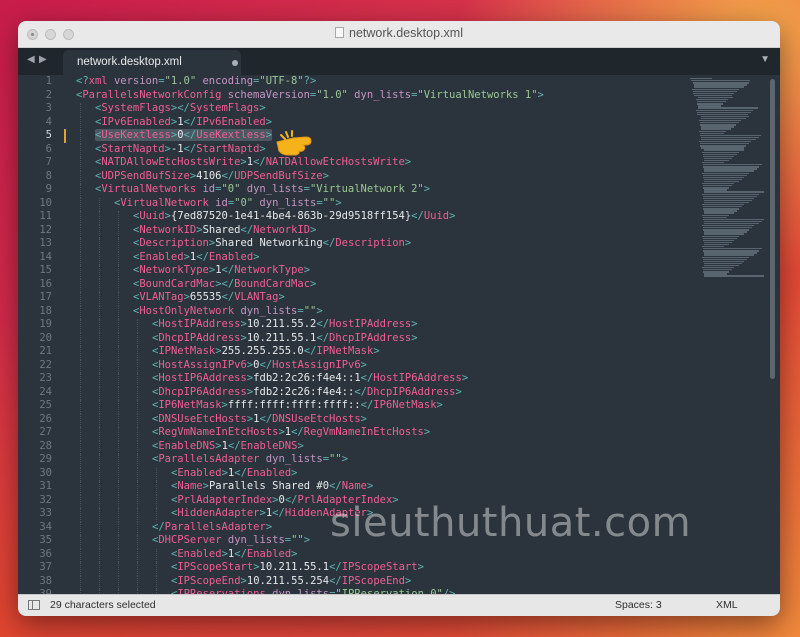 The image size is (800, 637). Describe the element at coordinates (772, 229) in the screenshot. I see `vertical-scrollbar` at that location.